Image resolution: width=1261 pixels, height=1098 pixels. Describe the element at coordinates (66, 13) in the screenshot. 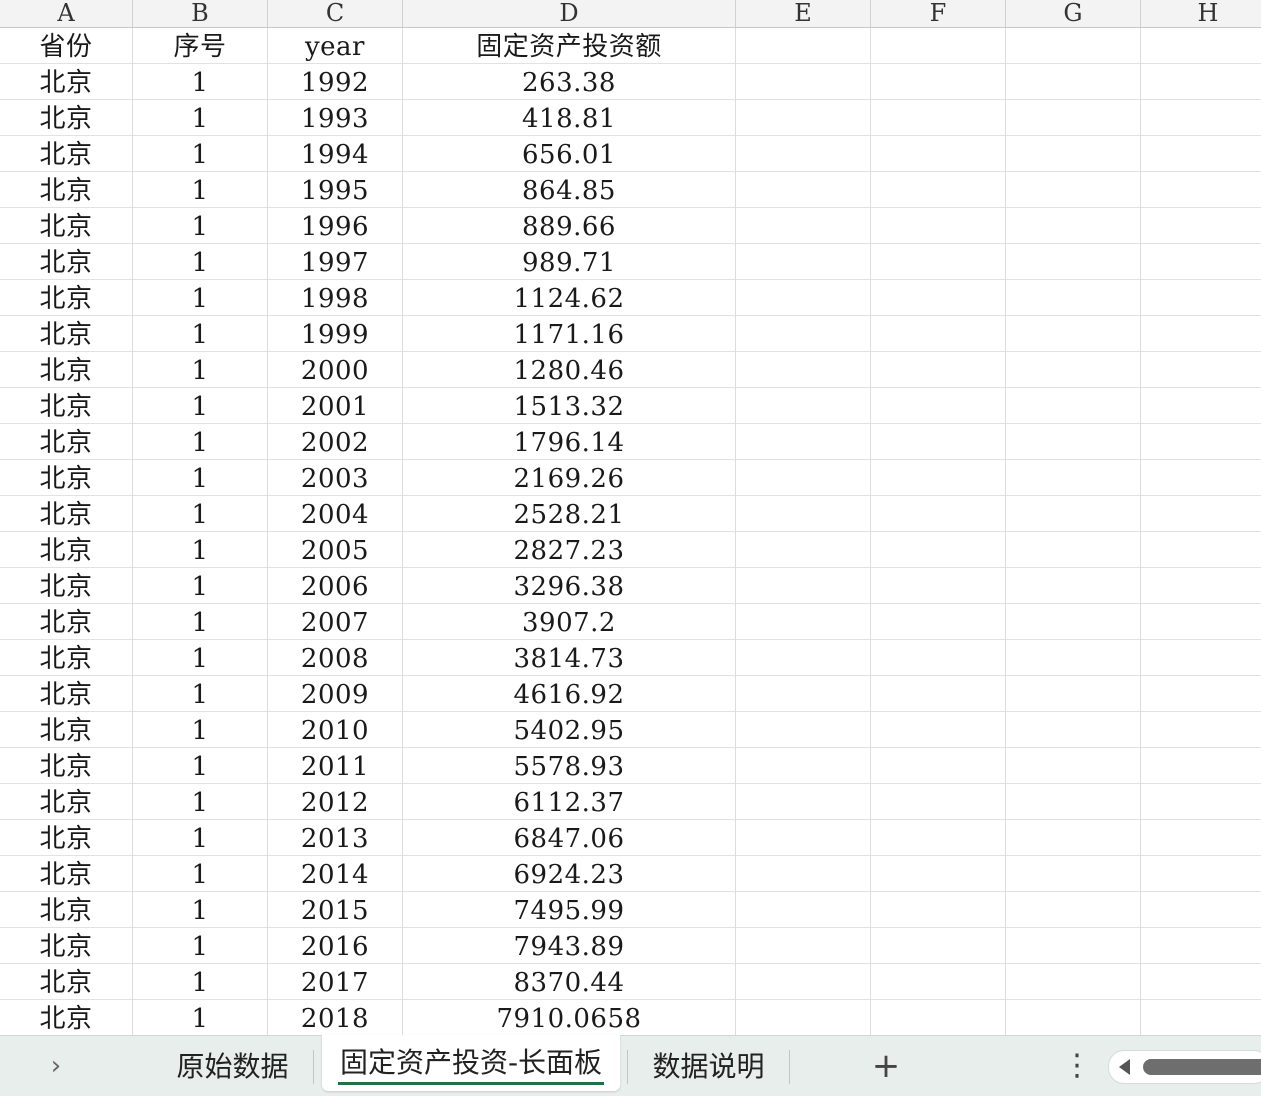

I see `column-header-a: A` at that location.